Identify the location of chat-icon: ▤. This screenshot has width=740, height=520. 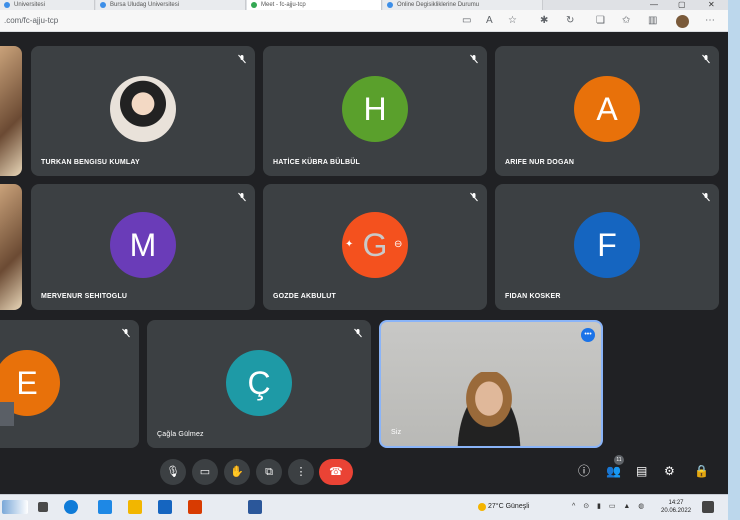
(641, 471).